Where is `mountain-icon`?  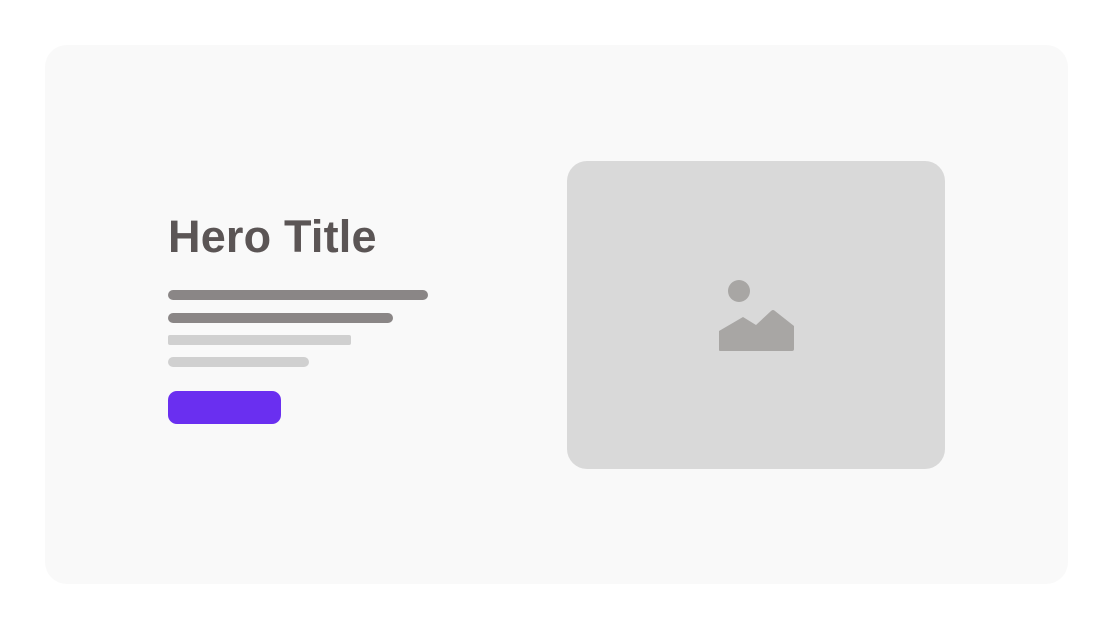 mountain-icon is located at coordinates (756, 330).